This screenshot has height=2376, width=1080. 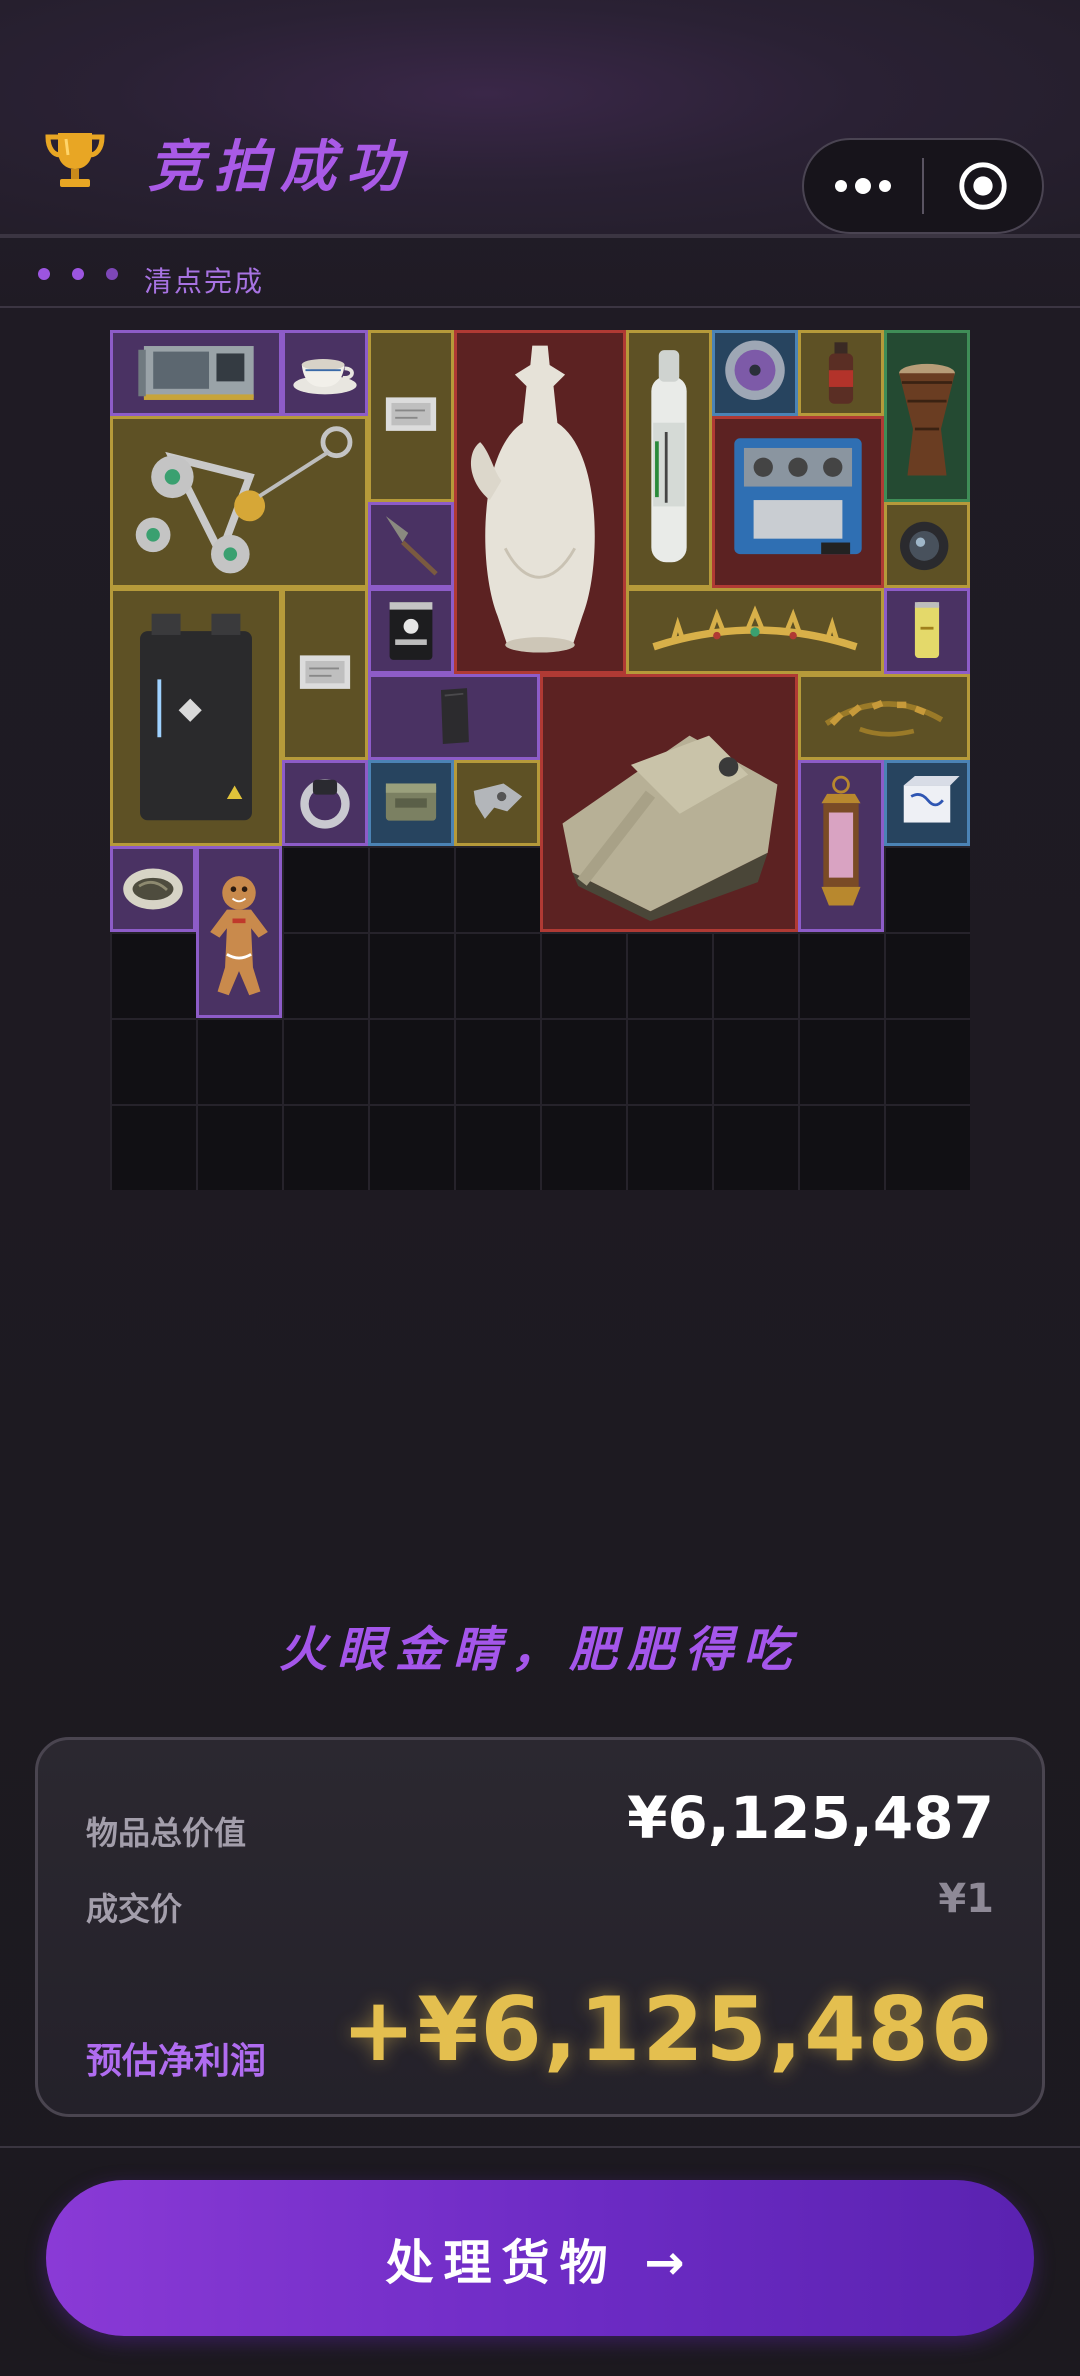 I want to click on item-reptile-egg, so click(x=153, y=889).